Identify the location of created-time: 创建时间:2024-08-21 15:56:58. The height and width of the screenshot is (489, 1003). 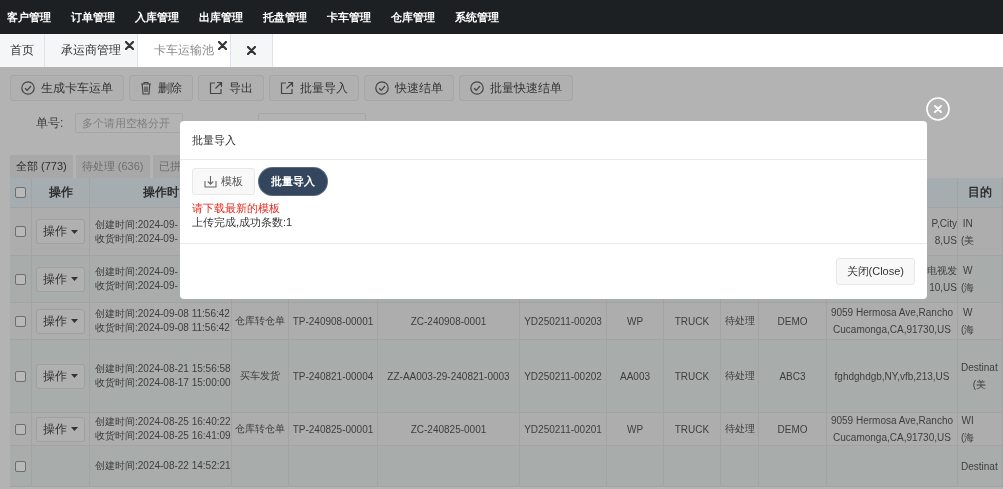
(163, 369).